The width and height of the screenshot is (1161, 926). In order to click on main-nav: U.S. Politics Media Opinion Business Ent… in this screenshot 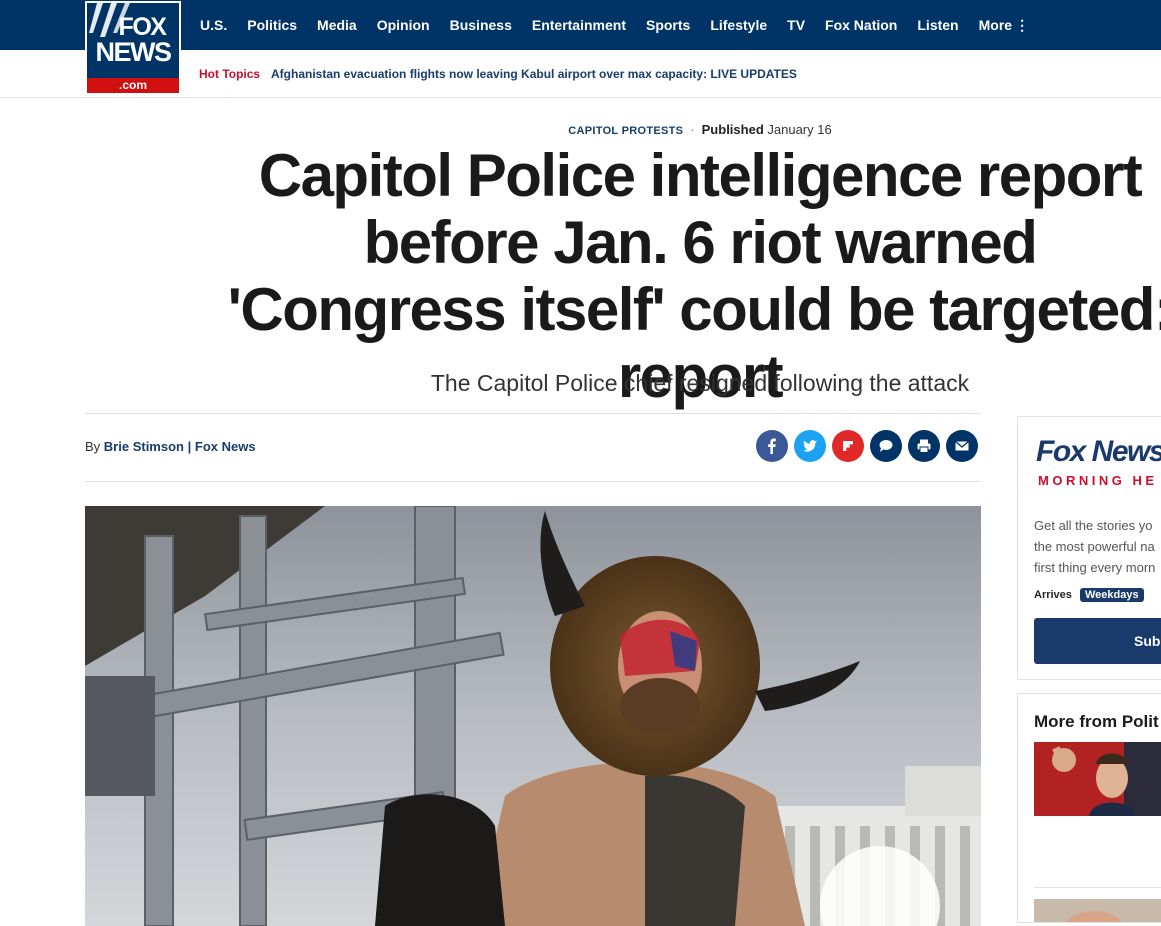, I will do `click(614, 25)`.